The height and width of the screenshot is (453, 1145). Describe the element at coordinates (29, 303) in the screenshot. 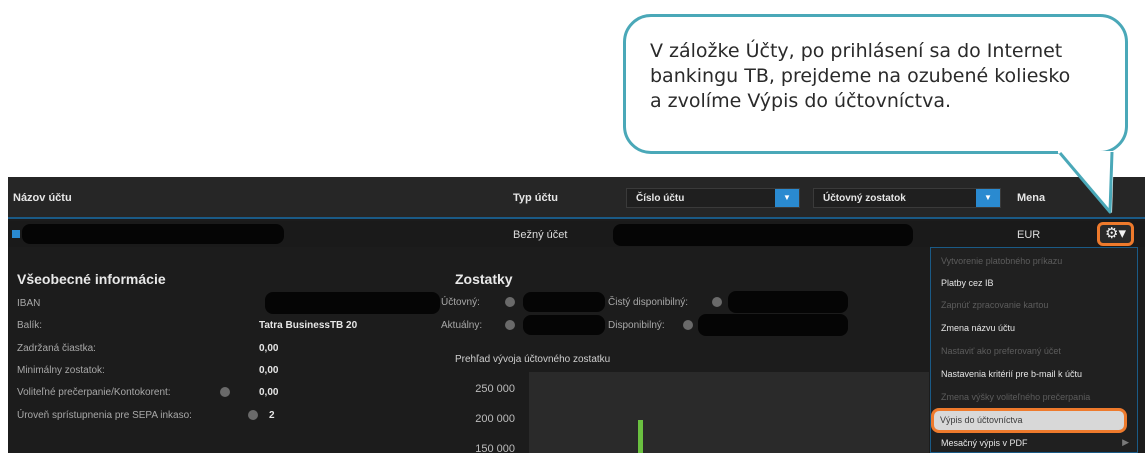

I see `iban-label: IBAN` at that location.